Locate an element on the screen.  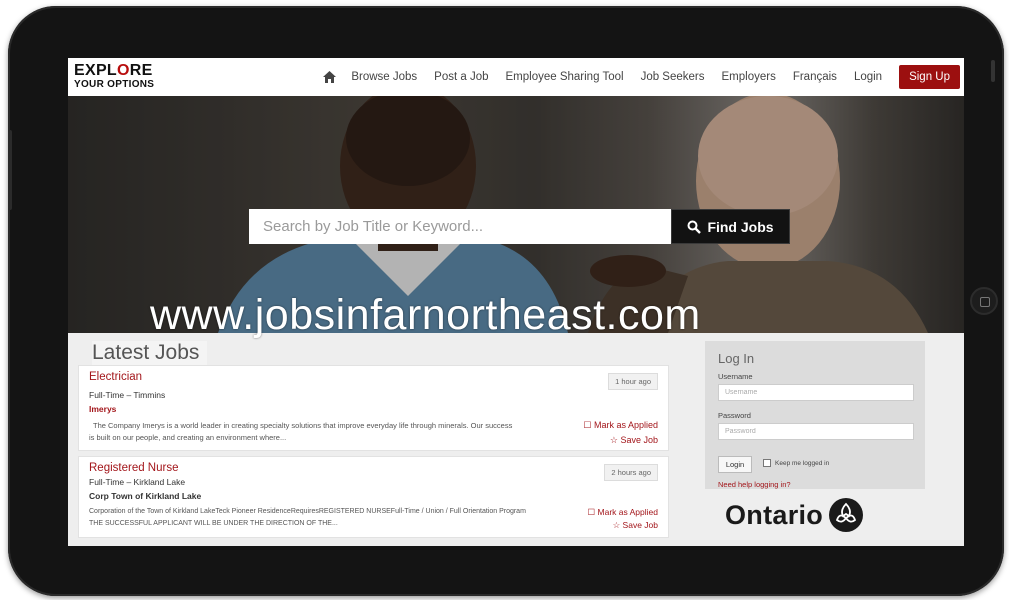
trillium-icon is located at coordinates (846, 515).